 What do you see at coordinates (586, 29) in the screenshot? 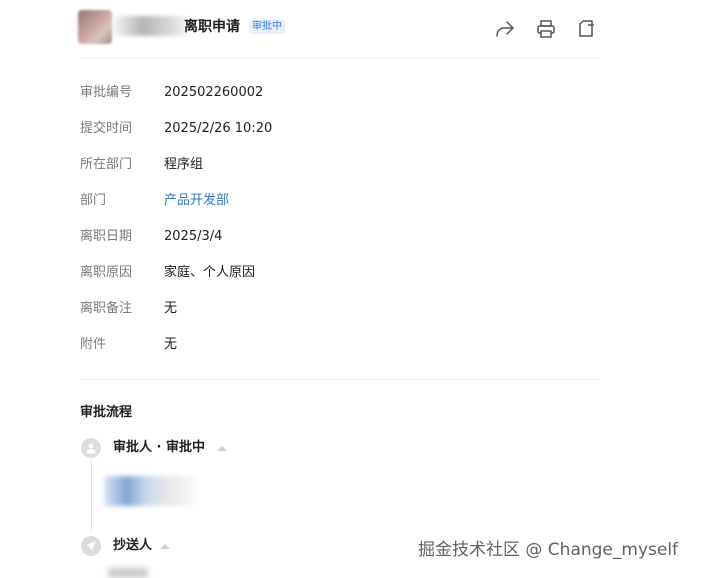
I see `copy-icon` at bounding box center [586, 29].